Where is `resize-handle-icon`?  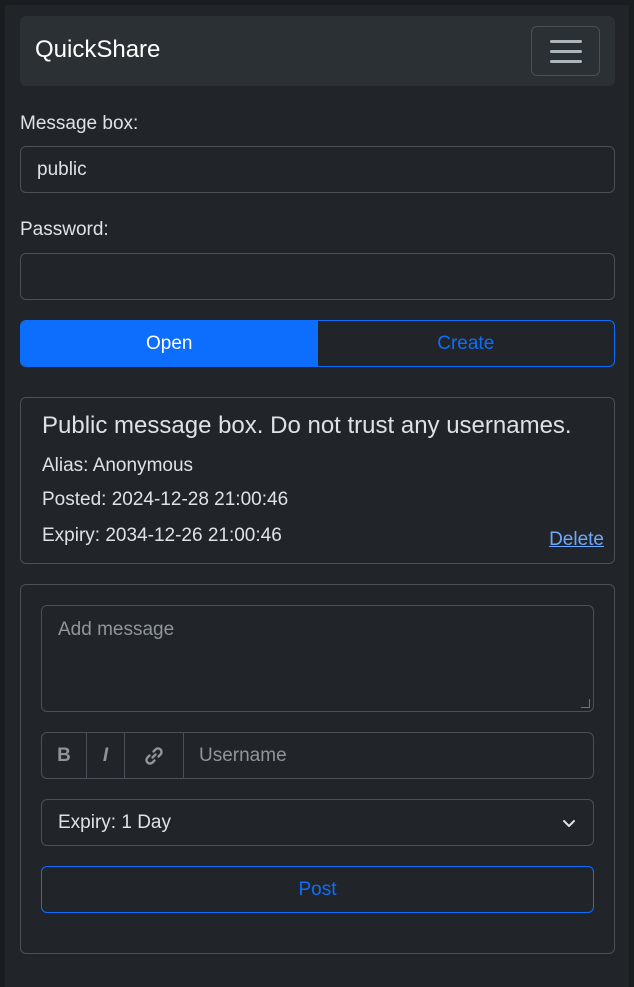 resize-handle-icon is located at coordinates (585, 703).